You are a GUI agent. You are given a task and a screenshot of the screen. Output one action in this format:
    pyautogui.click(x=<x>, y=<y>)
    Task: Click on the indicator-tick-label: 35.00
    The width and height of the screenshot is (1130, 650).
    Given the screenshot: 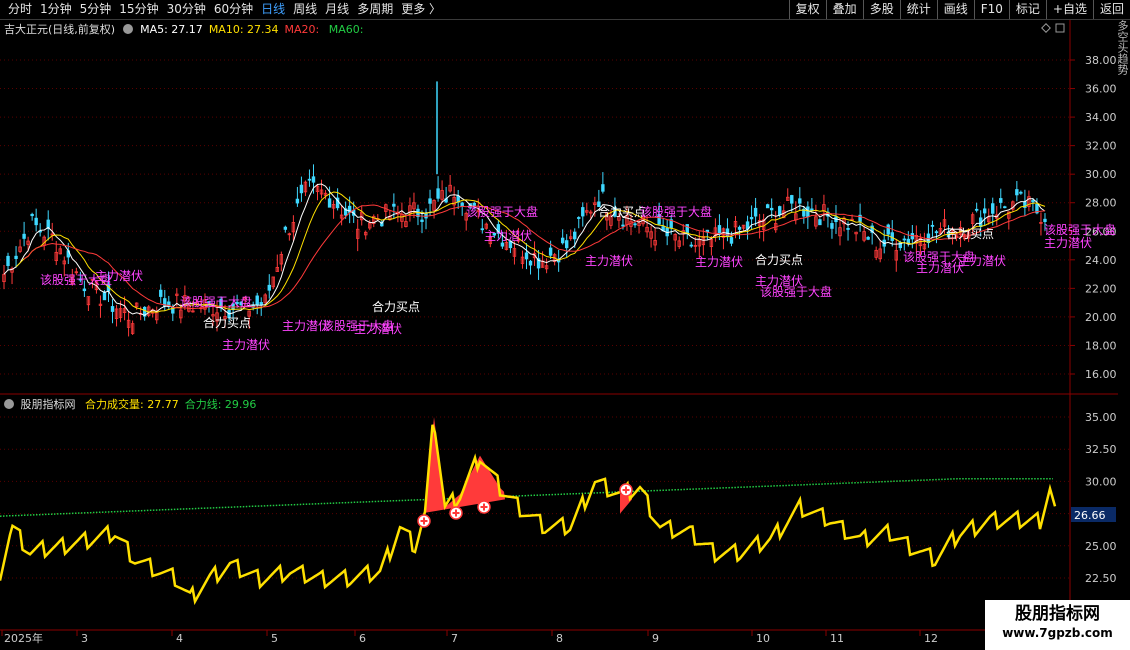 What is the action you would take?
    pyautogui.click(x=1101, y=417)
    